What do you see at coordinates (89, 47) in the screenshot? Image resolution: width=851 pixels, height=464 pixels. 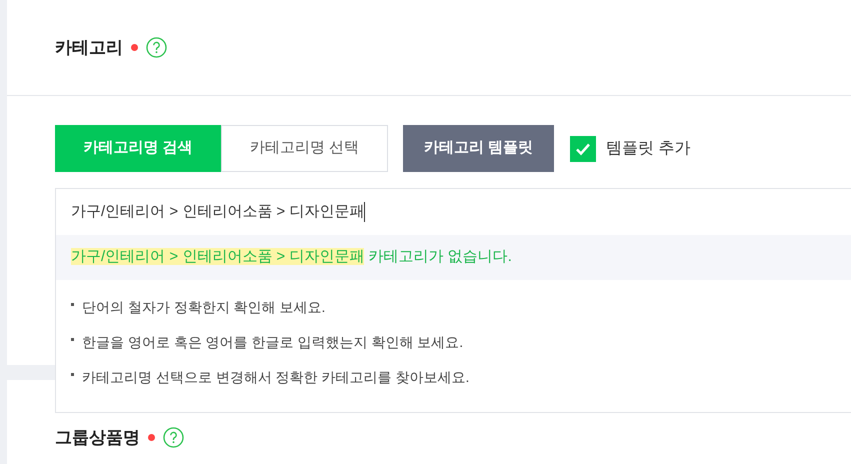 I see `section-title: 카테고리` at bounding box center [89, 47].